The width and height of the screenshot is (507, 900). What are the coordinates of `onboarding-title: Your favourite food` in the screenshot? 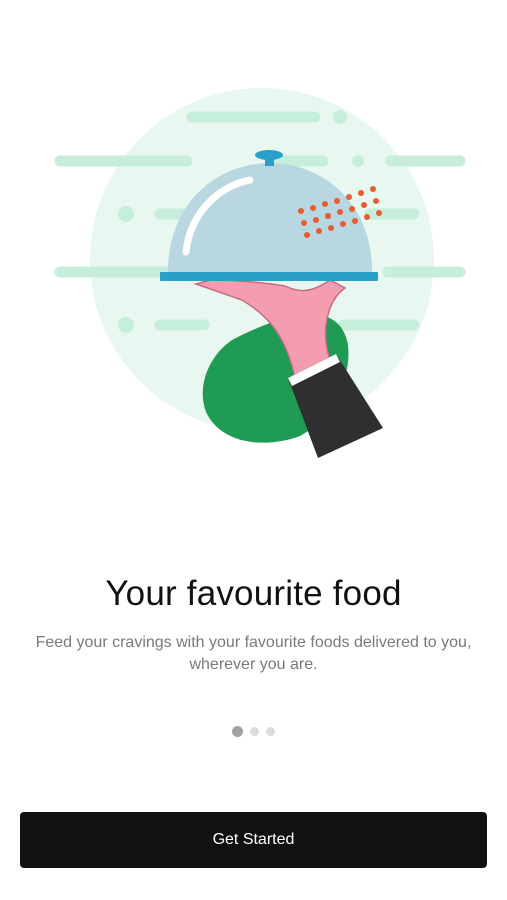 It's located at (253, 593).